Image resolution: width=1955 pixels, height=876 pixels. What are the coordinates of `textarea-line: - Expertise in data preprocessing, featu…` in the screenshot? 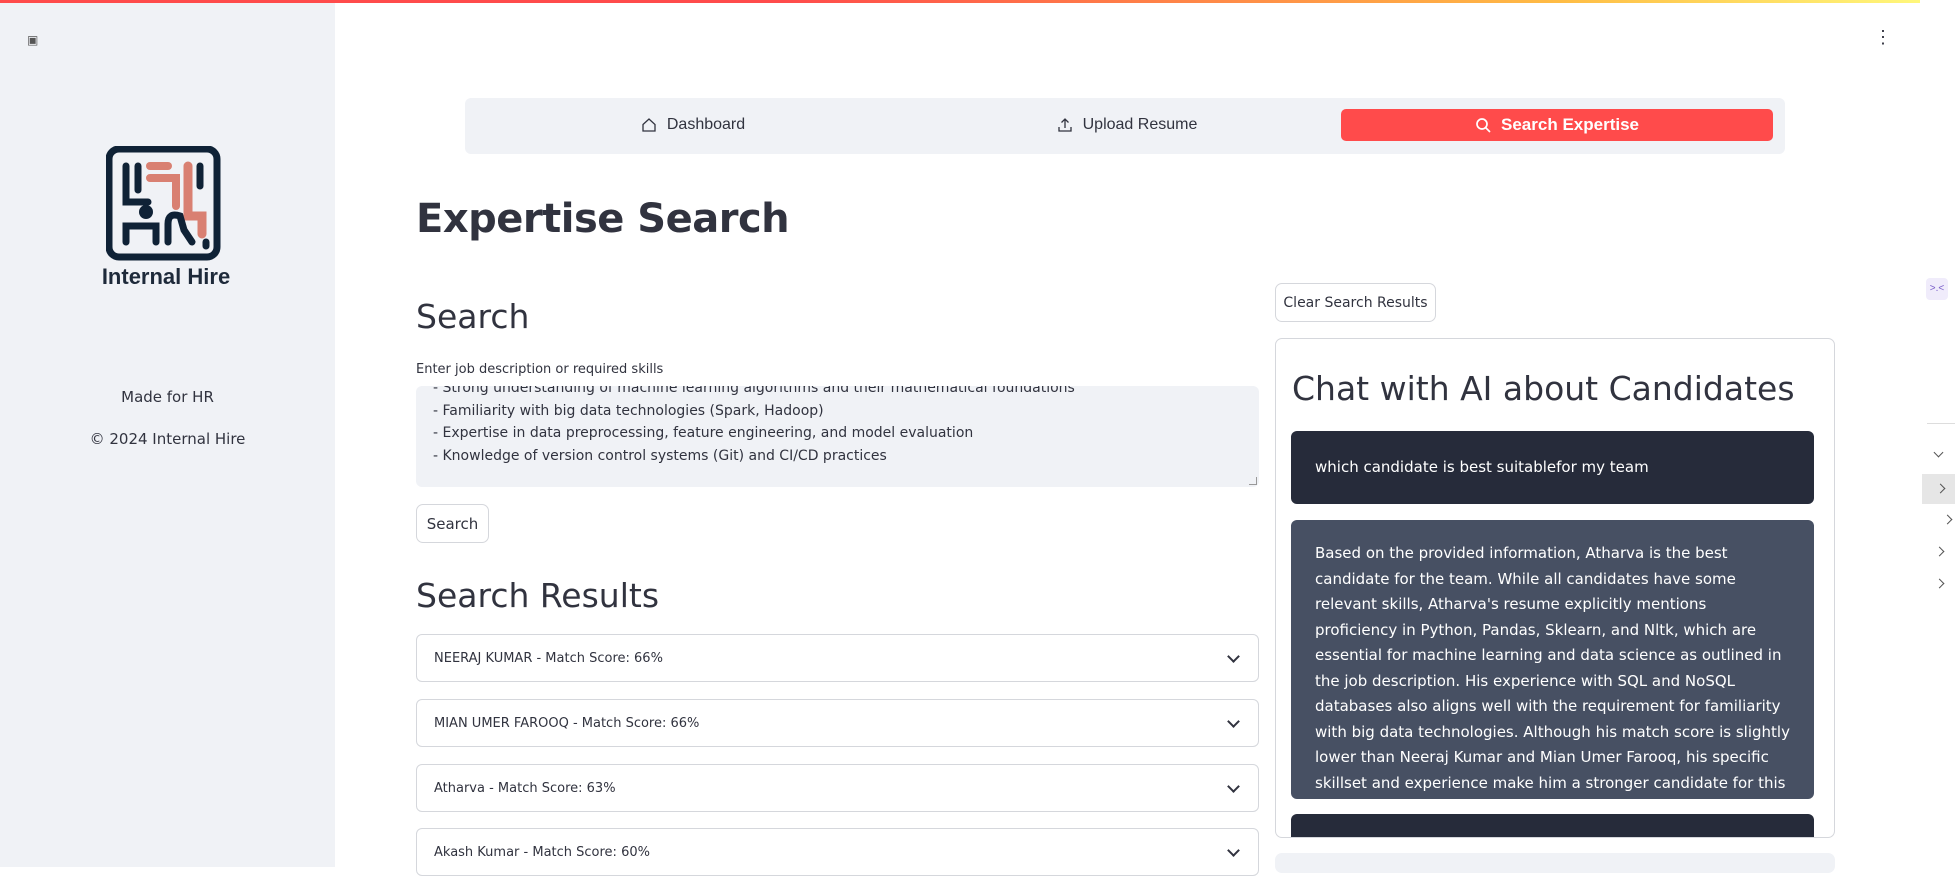 It's located at (703, 433).